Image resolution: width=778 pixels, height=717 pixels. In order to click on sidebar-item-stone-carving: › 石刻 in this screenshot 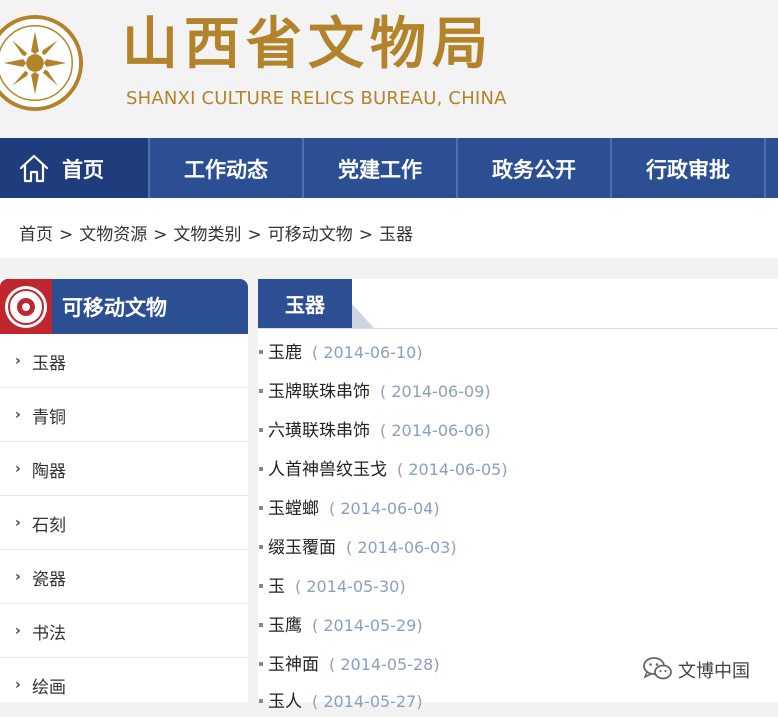, I will do `click(124, 523)`.